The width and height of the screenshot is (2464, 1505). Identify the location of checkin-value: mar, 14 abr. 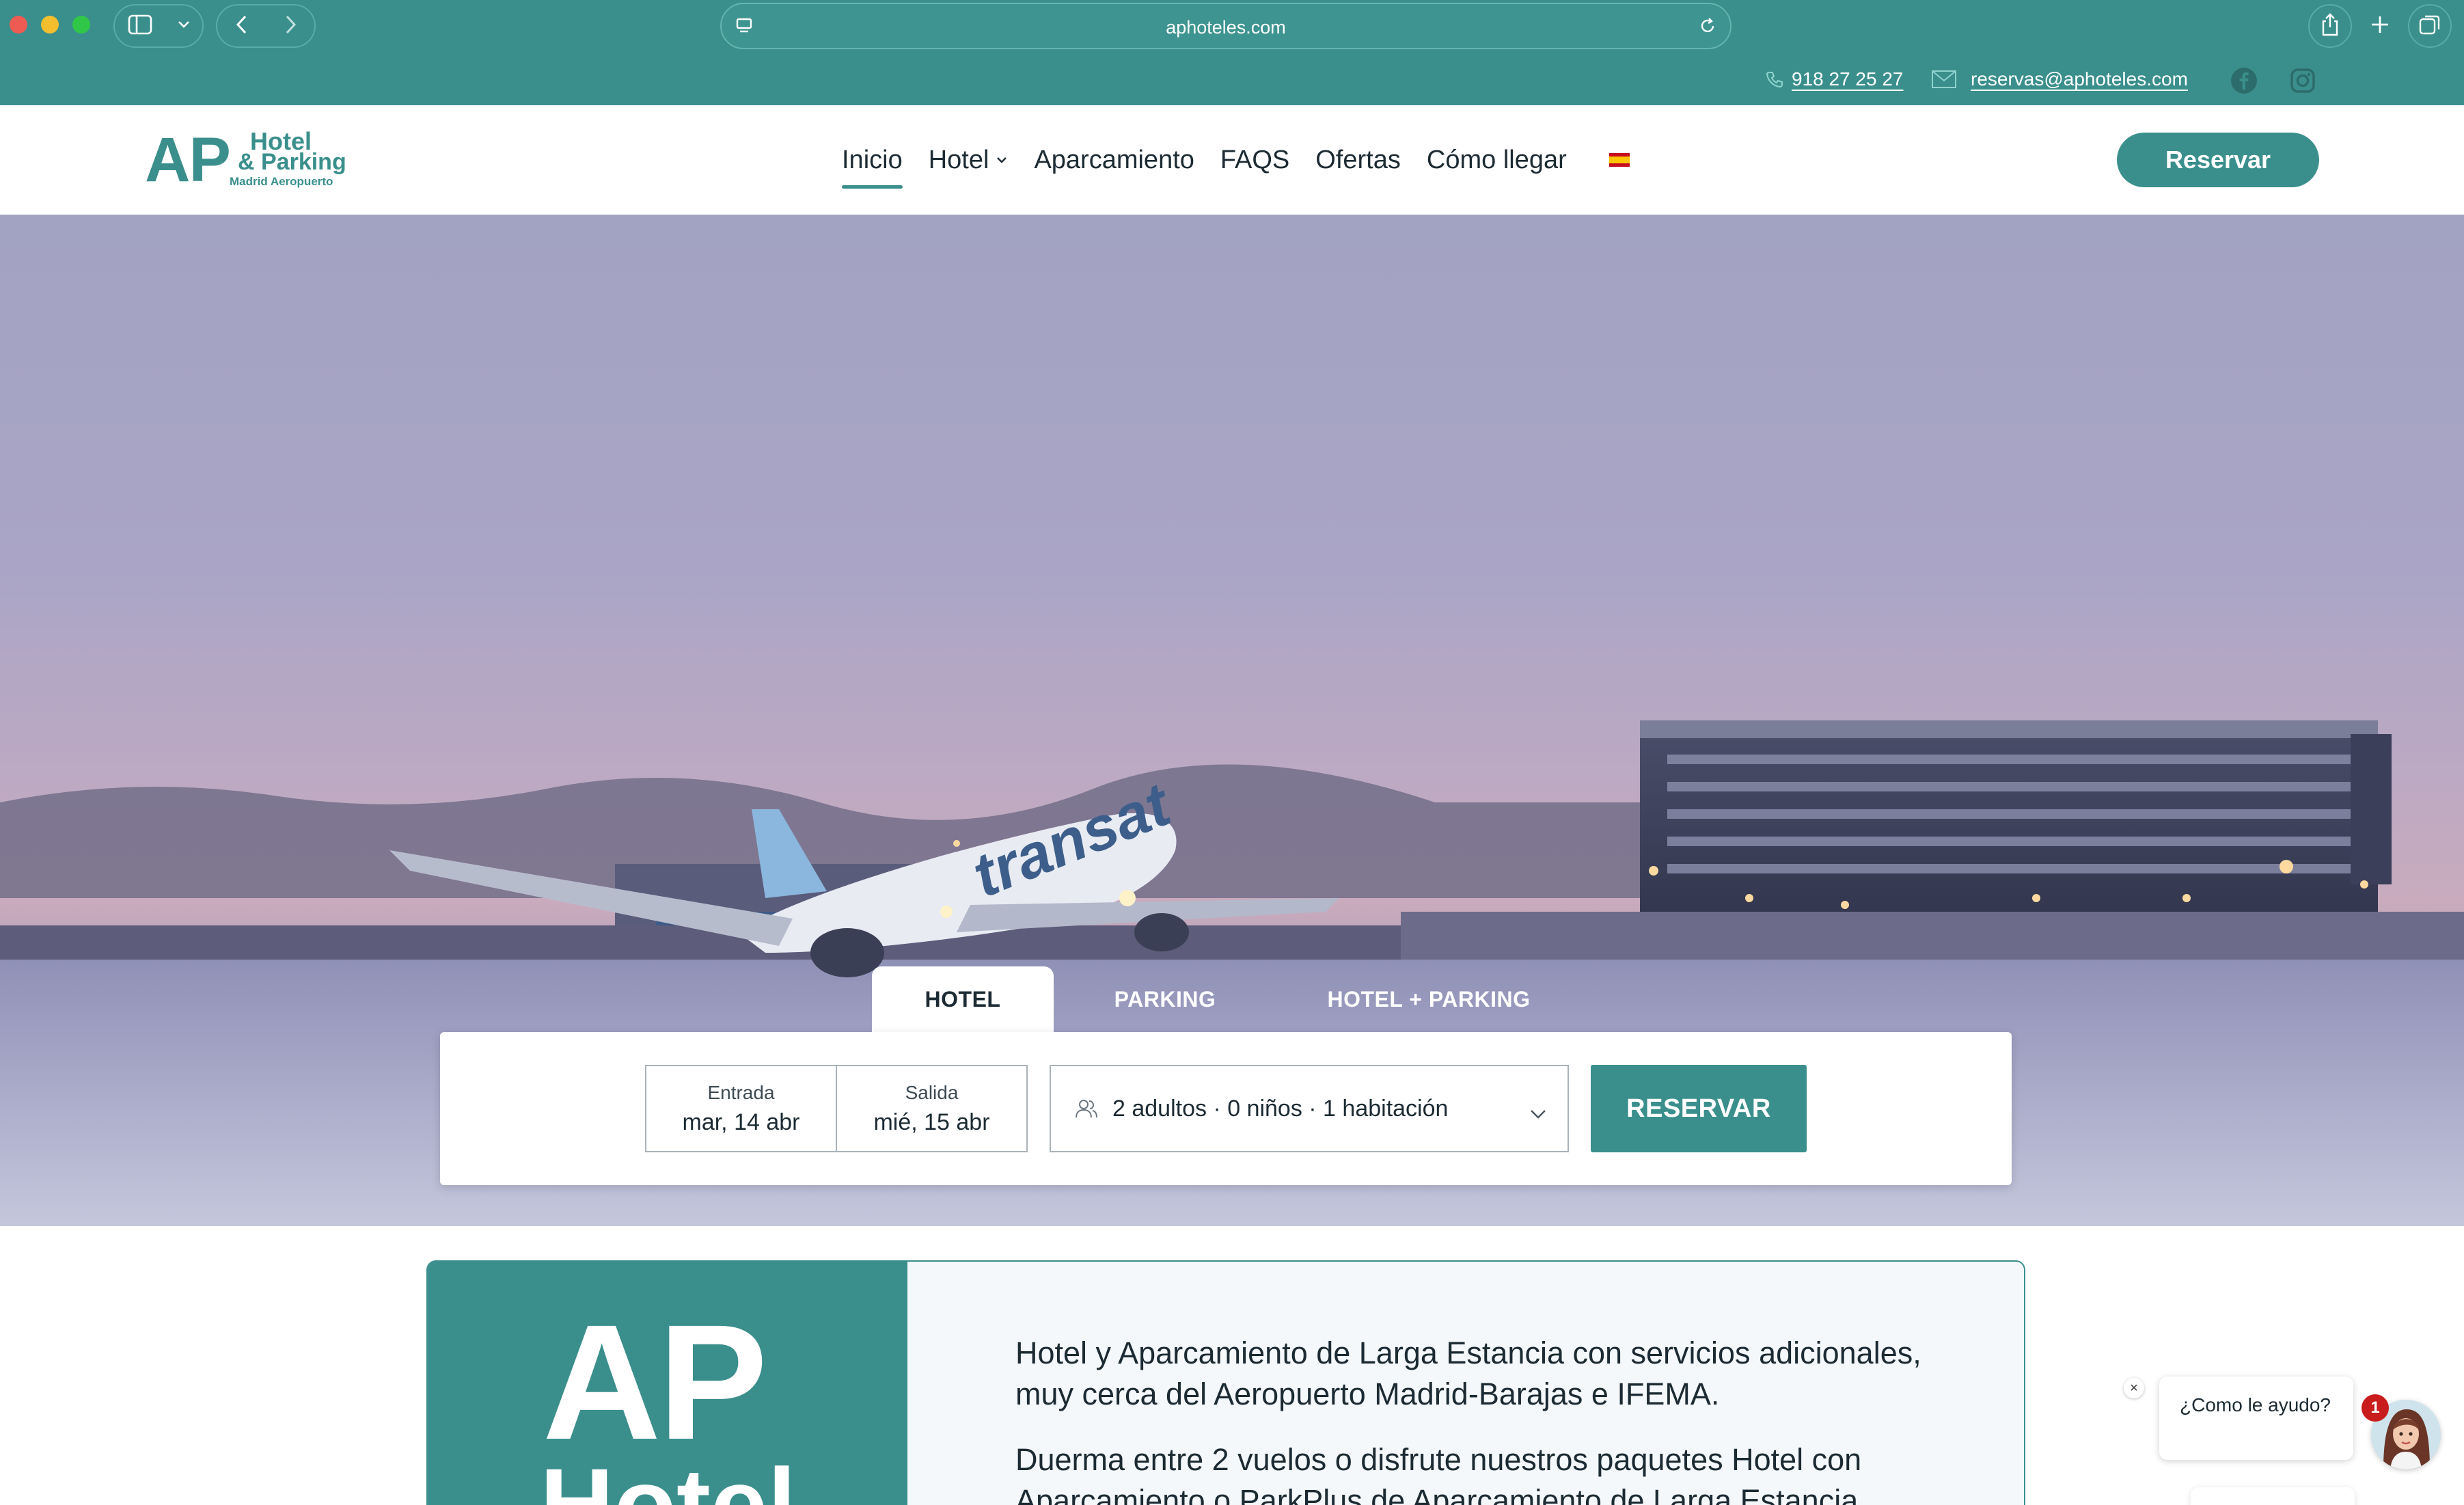
(741, 1122).